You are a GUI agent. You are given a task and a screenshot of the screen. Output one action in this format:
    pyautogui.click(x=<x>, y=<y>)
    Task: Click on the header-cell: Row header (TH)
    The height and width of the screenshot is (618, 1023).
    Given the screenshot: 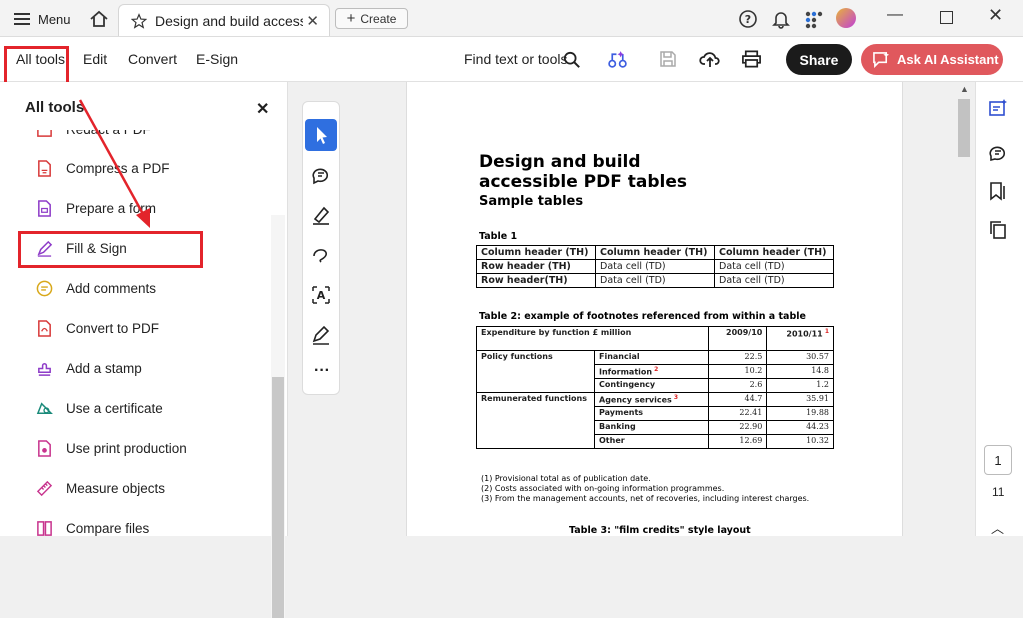 What is the action you would take?
    pyautogui.click(x=536, y=266)
    